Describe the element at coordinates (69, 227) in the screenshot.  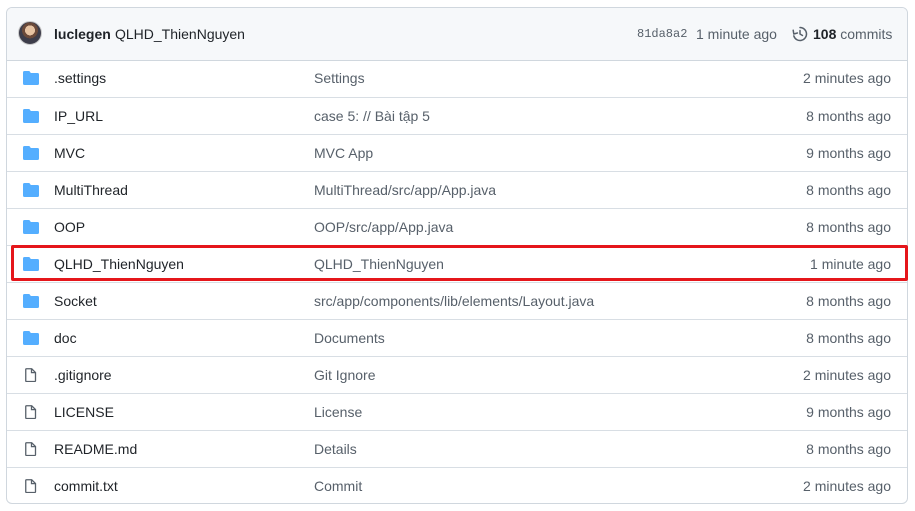
I see `file-name-link: OOP` at that location.